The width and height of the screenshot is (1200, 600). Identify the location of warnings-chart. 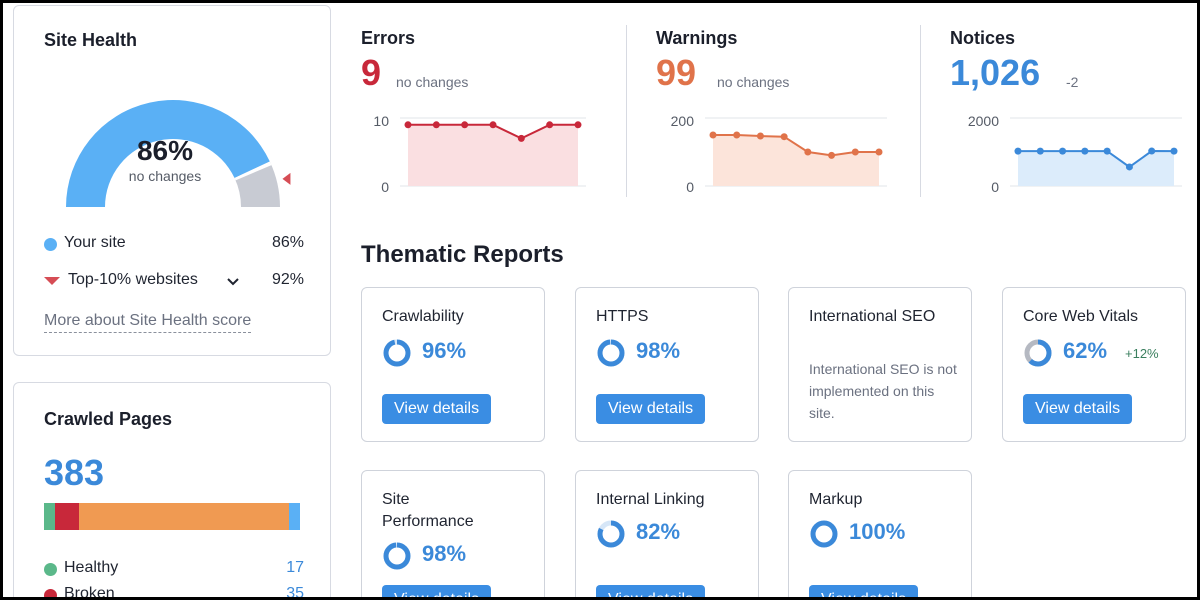
(796, 152).